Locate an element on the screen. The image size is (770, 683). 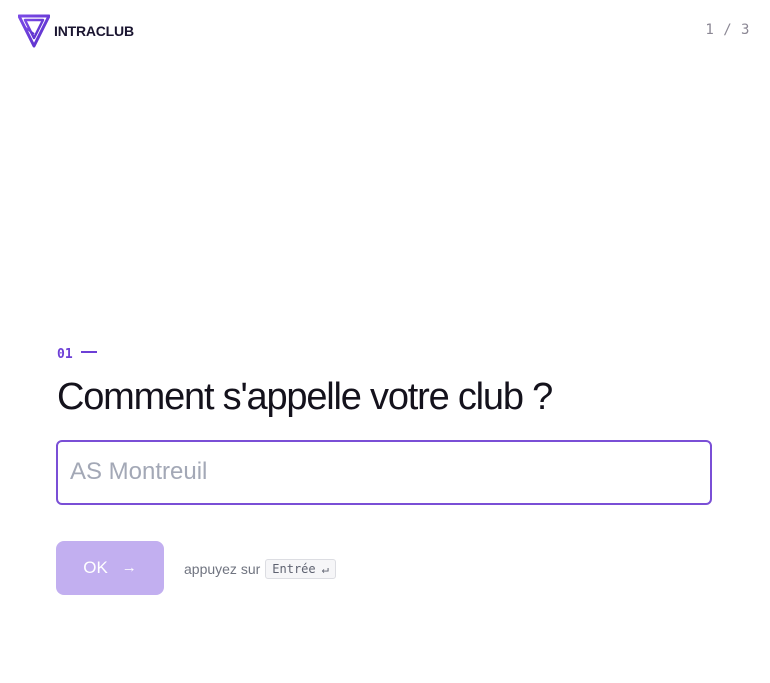
question-actions: OK → appuyez sur Entrée ↵ is located at coordinates (384, 567).